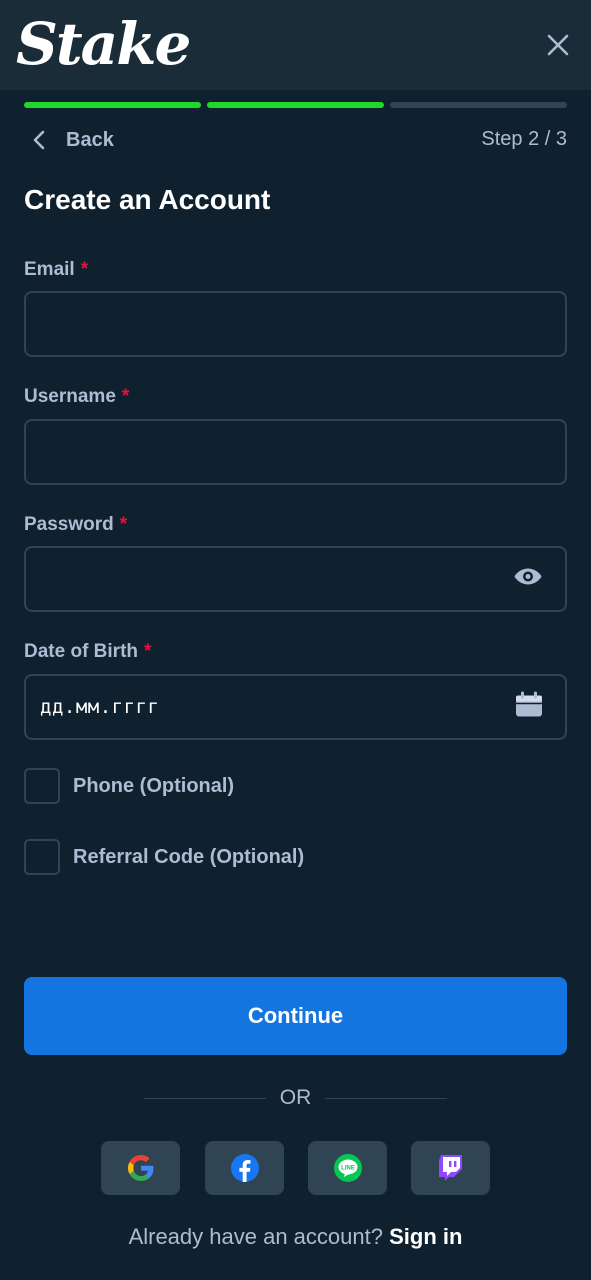  Describe the element at coordinates (154, 785) in the screenshot. I see `phone-checkbox-label: Phone (Optional)` at that location.